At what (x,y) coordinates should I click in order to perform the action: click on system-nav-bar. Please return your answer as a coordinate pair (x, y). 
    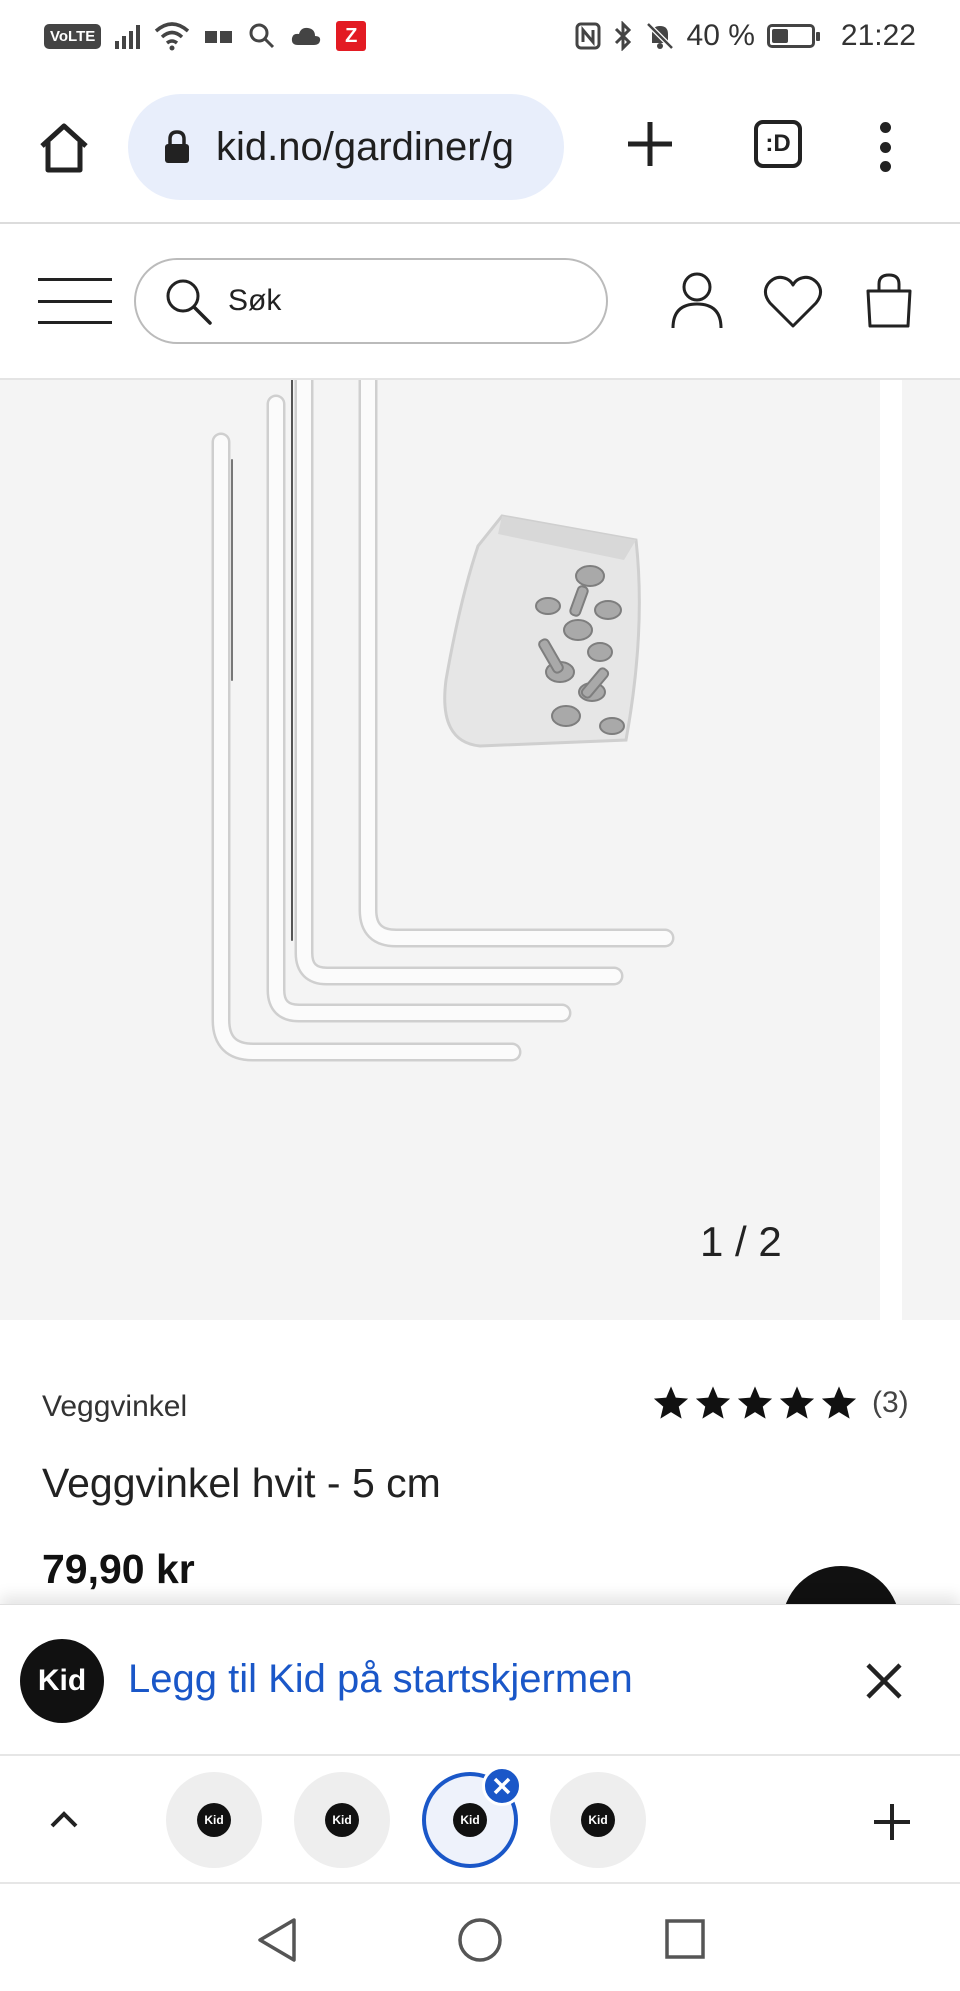
    Looking at the image, I should click on (480, 1938).